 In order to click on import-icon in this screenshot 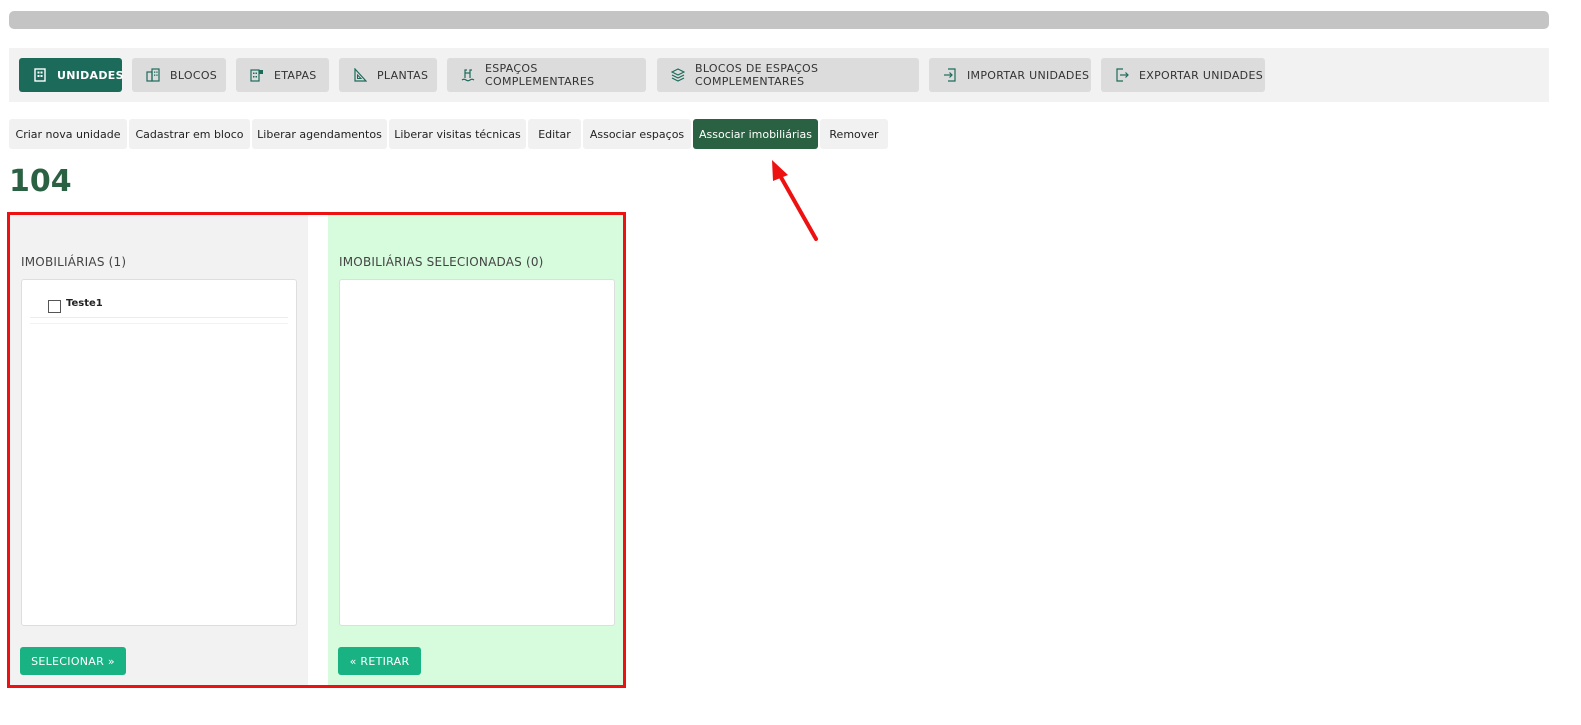, I will do `click(950, 75)`.